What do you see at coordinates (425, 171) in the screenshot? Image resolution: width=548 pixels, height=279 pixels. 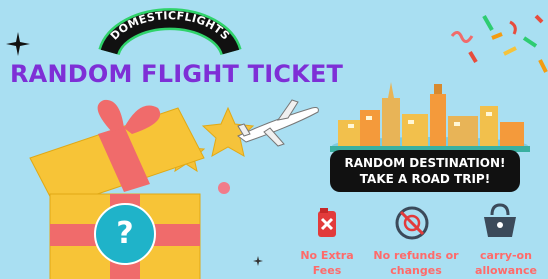 I see `destination-badge: RANDOM DESTINATION! TAKE A ROAD TRIP!` at bounding box center [425, 171].